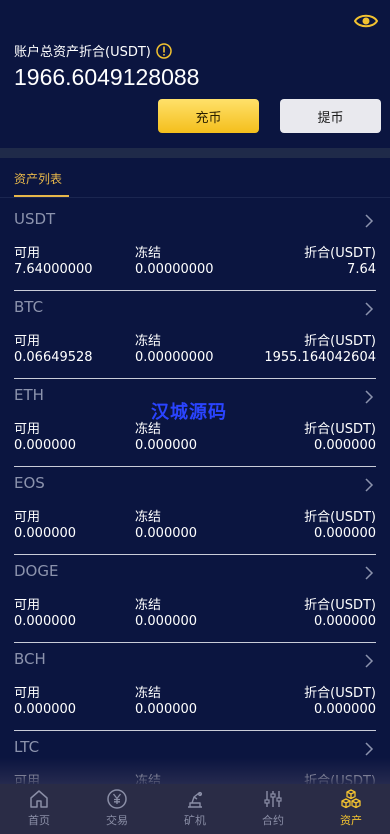  Describe the element at coordinates (195, 820) in the screenshot. I see `tab-mining-label: 矿机` at that location.